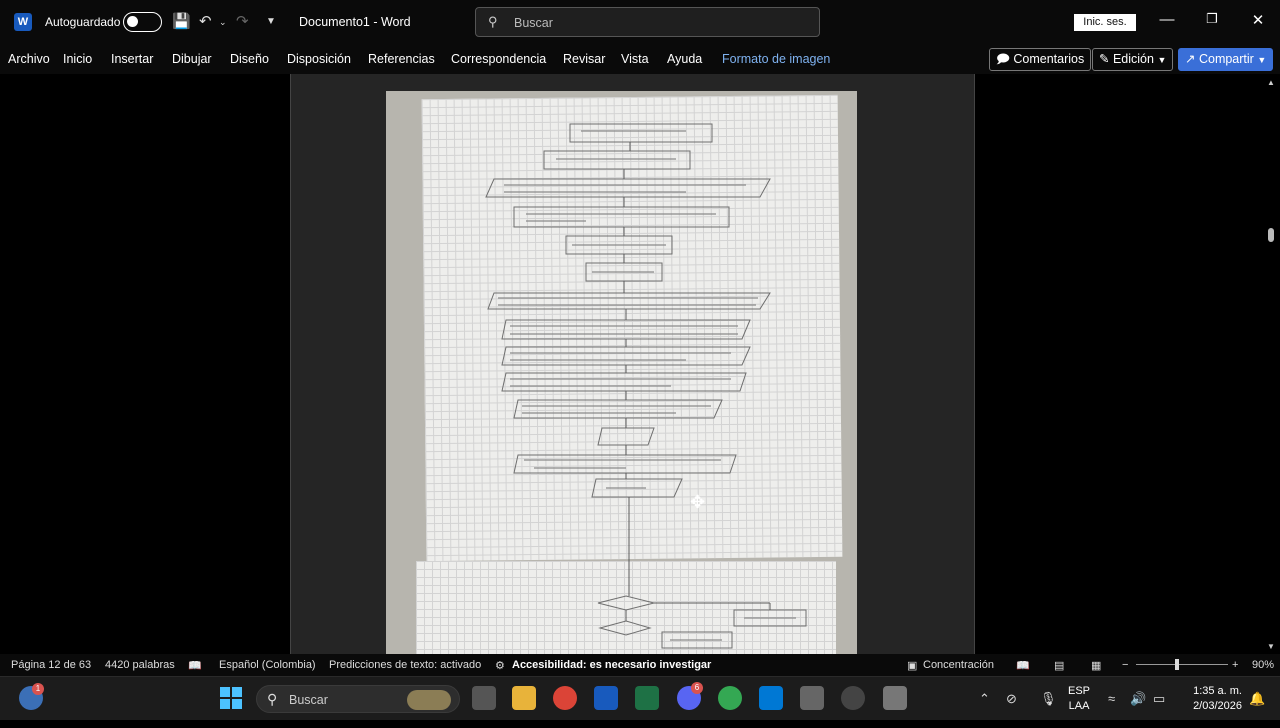 This screenshot has width=1280, height=728. Describe the element at coordinates (267, 665) in the screenshot. I see `language-status: Español (Colombia)` at that location.